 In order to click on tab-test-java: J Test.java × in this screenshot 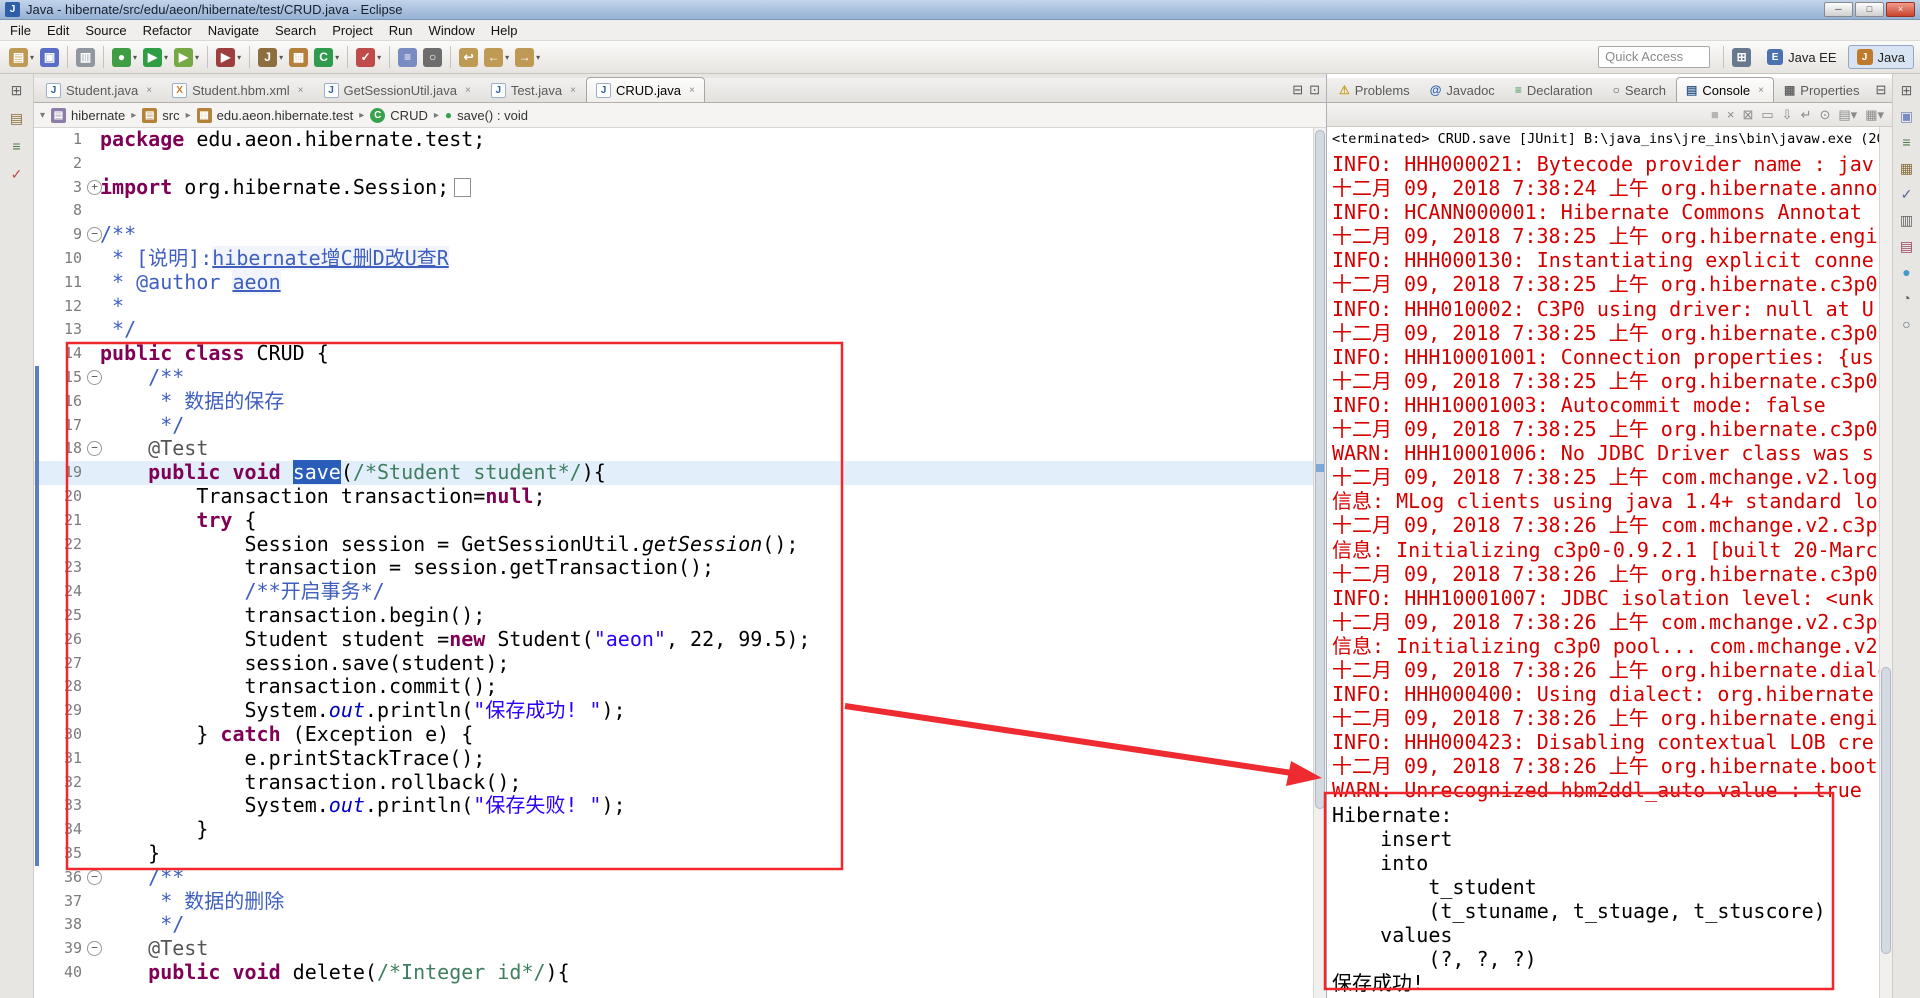, I will do `click(533, 89)`.